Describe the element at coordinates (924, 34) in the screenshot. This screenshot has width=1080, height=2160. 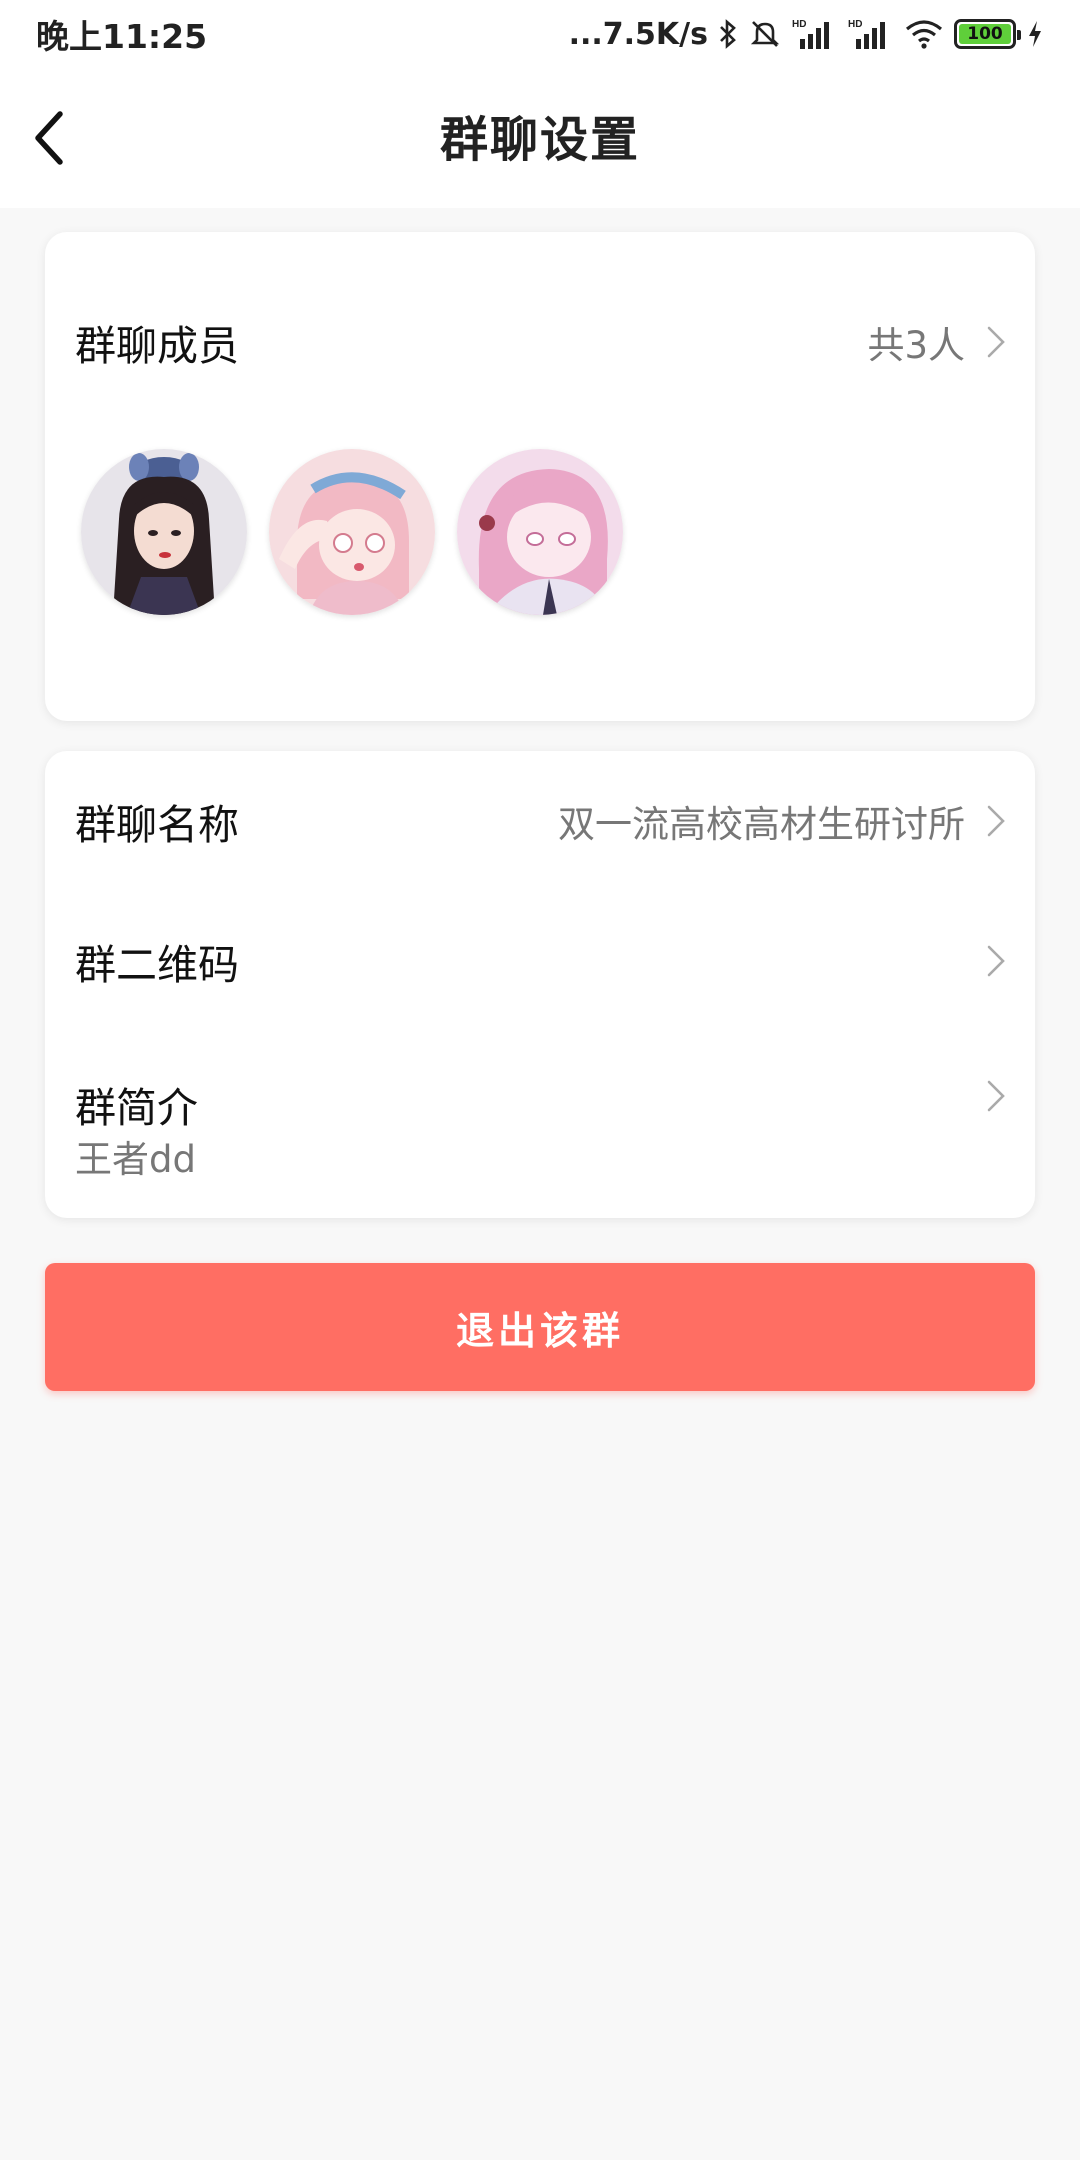
I see `wifi-icon` at that location.